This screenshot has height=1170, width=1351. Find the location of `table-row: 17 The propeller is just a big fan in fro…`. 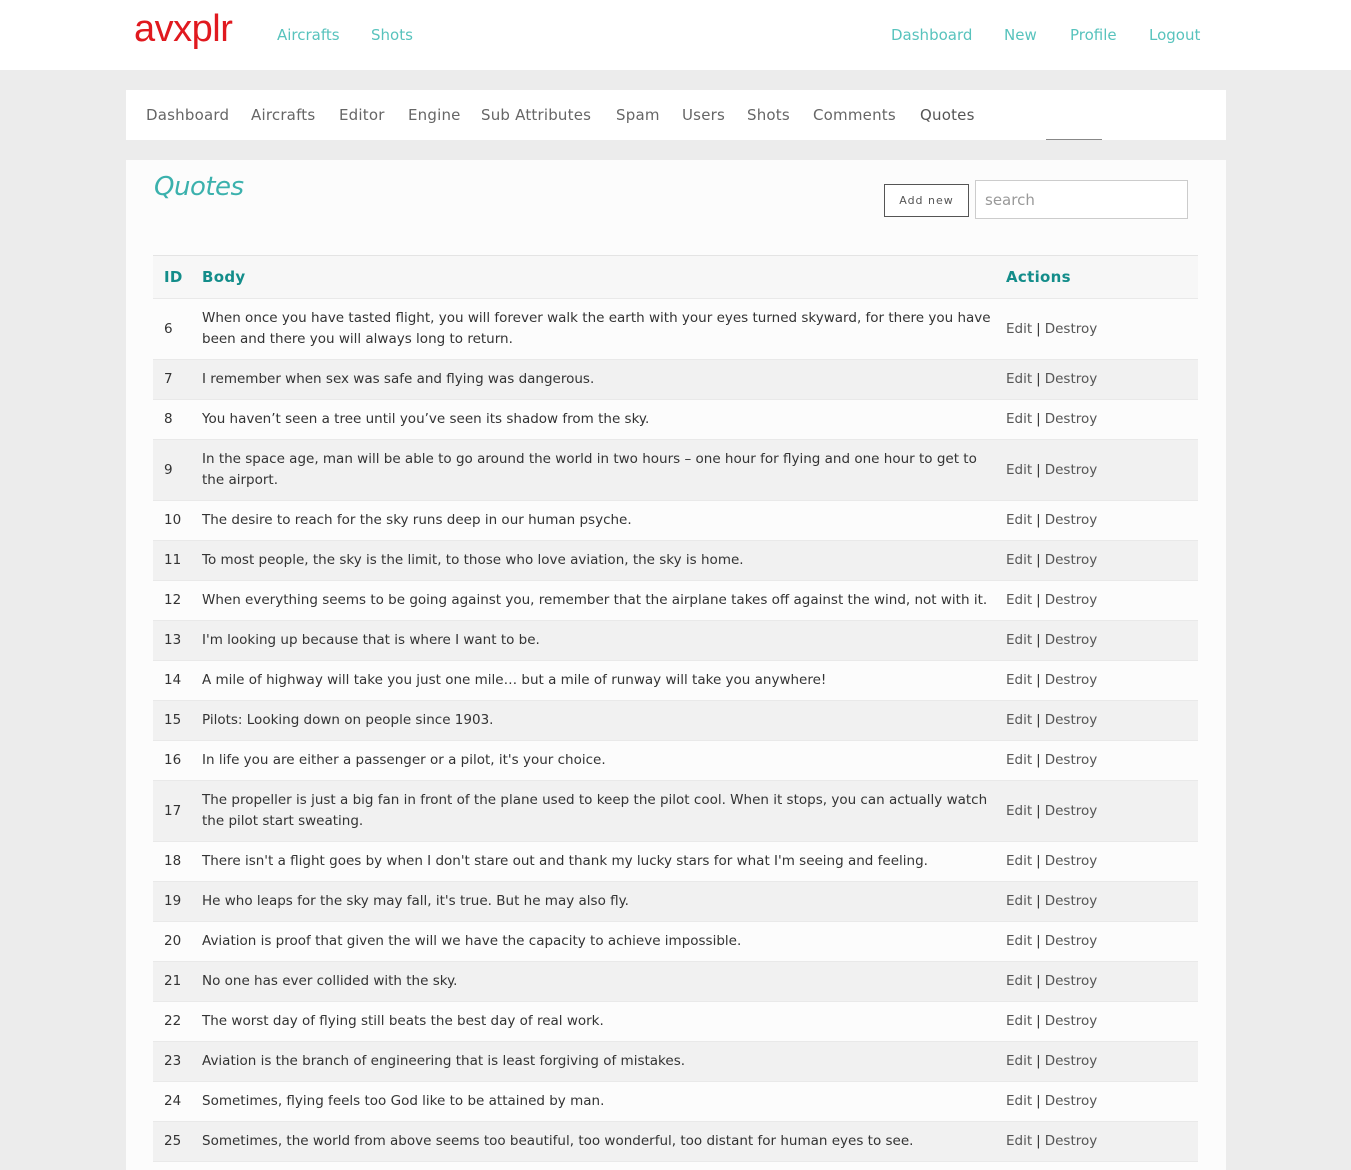

table-row: 17 The propeller is just a big fan in fro… is located at coordinates (675, 811).